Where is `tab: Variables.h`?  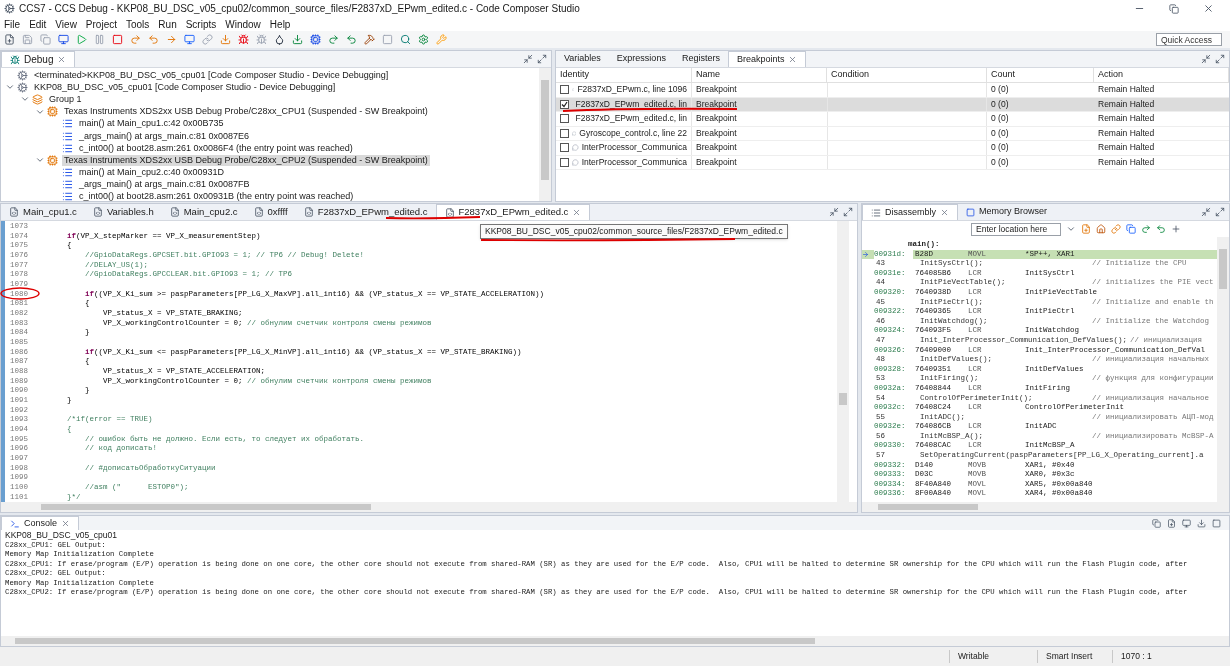 tab: Variables.h is located at coordinates (123, 212).